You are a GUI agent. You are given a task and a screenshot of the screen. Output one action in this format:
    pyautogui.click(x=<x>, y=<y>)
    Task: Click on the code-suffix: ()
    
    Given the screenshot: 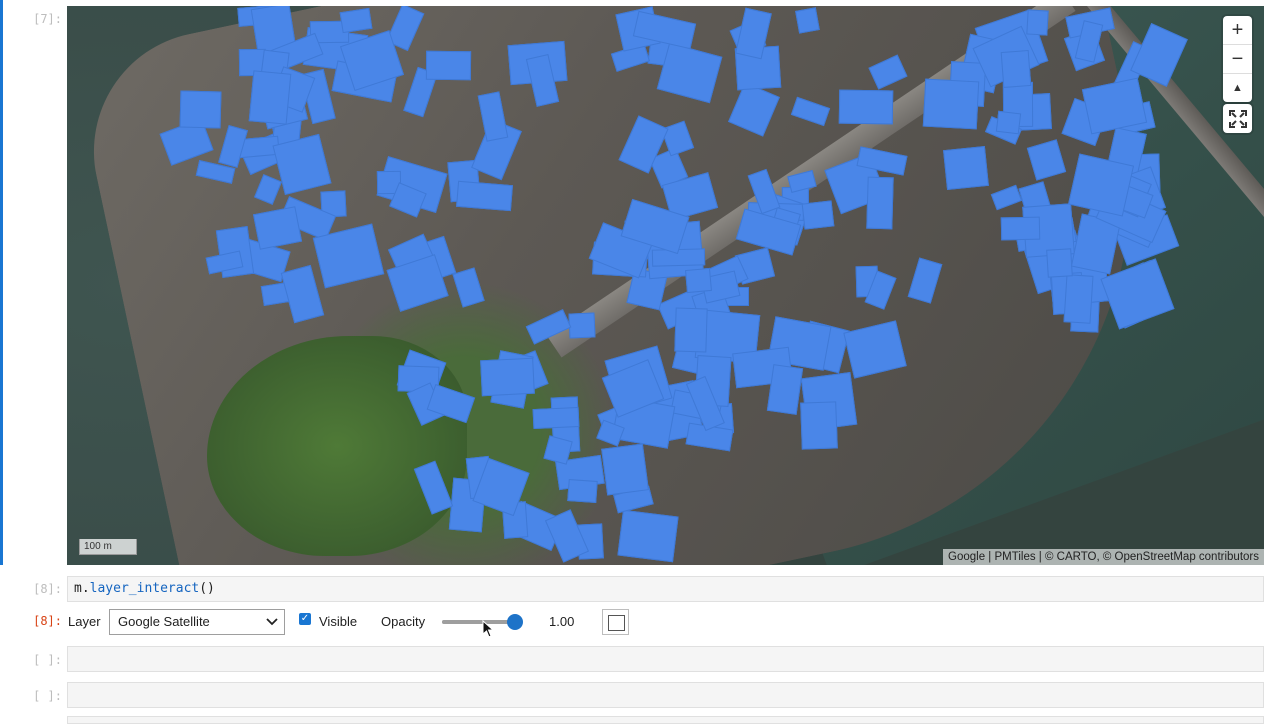 What is the action you would take?
    pyautogui.click(x=207, y=588)
    